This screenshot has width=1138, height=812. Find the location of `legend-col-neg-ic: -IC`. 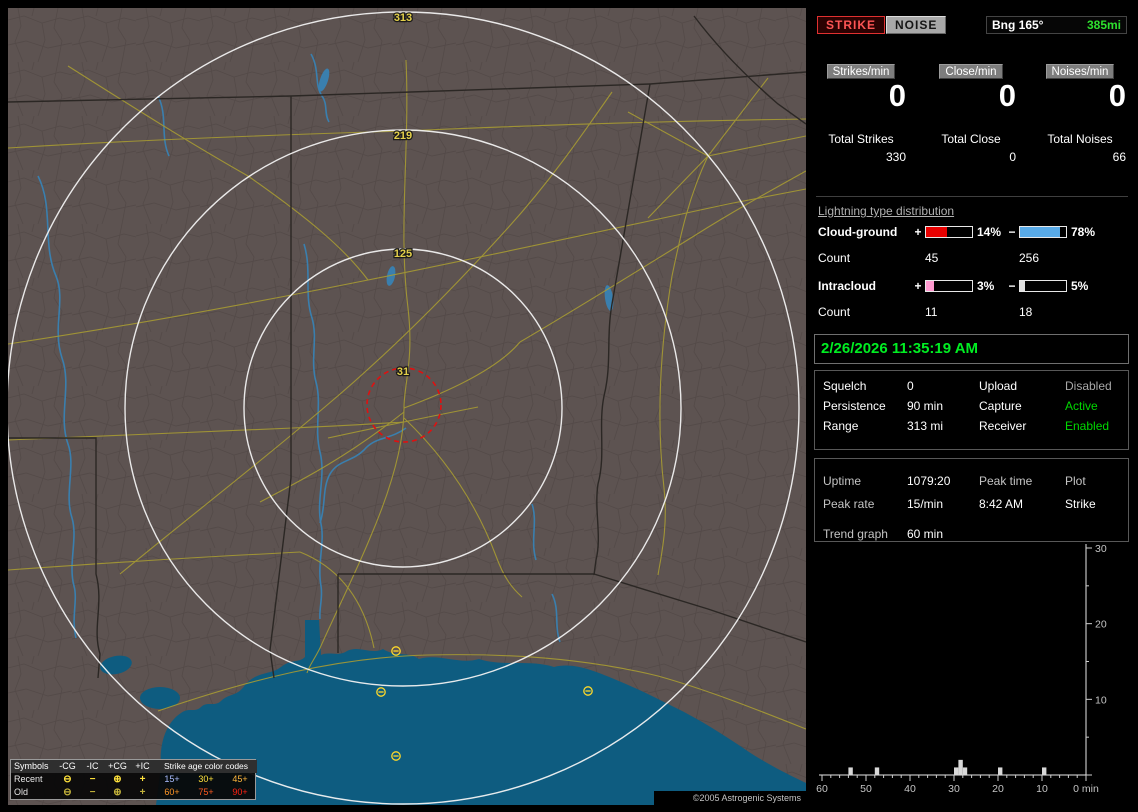

legend-col-neg-ic: -IC is located at coordinates (92, 766).